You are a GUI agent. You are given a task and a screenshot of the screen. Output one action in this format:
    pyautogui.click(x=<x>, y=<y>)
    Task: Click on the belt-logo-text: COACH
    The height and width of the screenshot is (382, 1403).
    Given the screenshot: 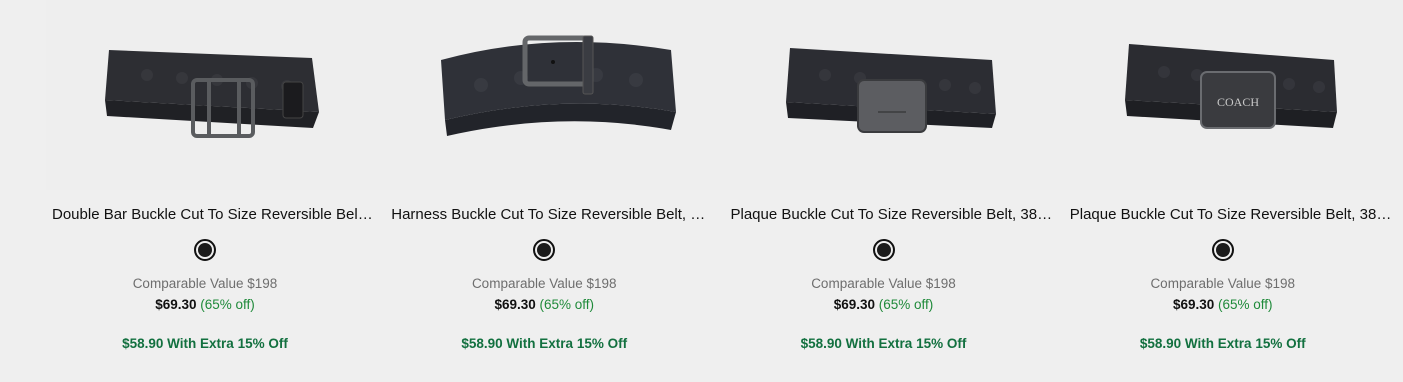 What is the action you would take?
    pyautogui.click(x=1238, y=102)
    